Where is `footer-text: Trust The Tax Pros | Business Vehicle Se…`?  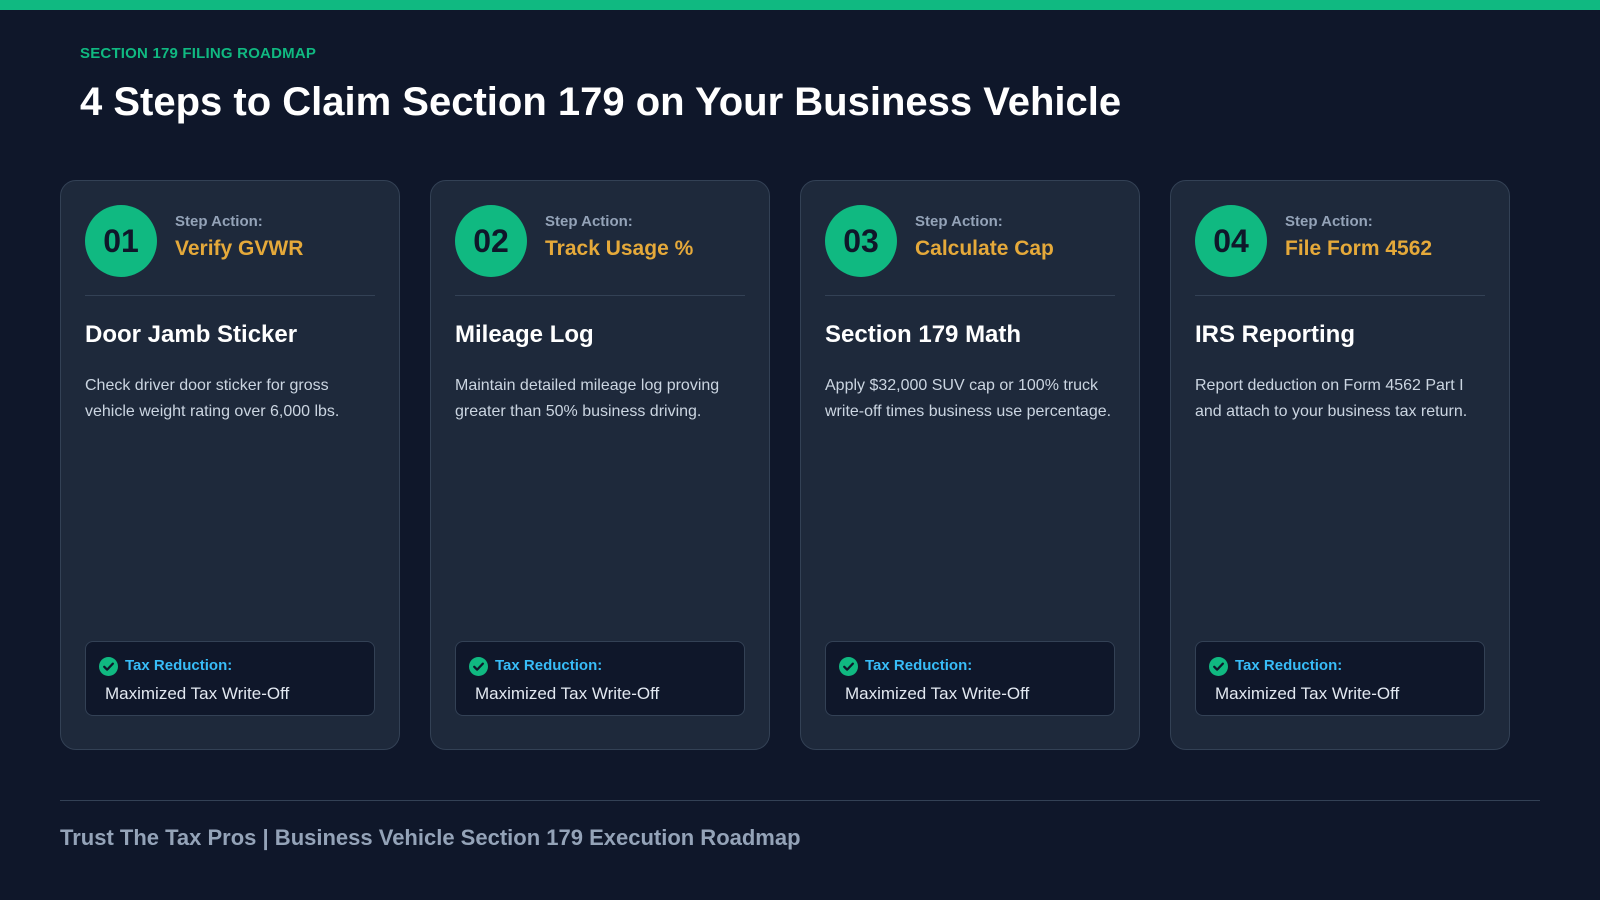
footer-text: Trust The Tax Pros | Business Vehicle Se… is located at coordinates (430, 837).